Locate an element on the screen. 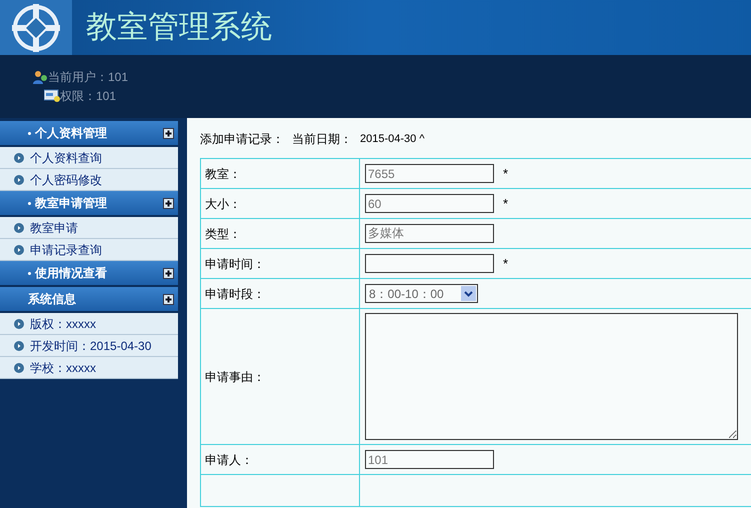  section-header: 系统信息 is located at coordinates (89, 300).